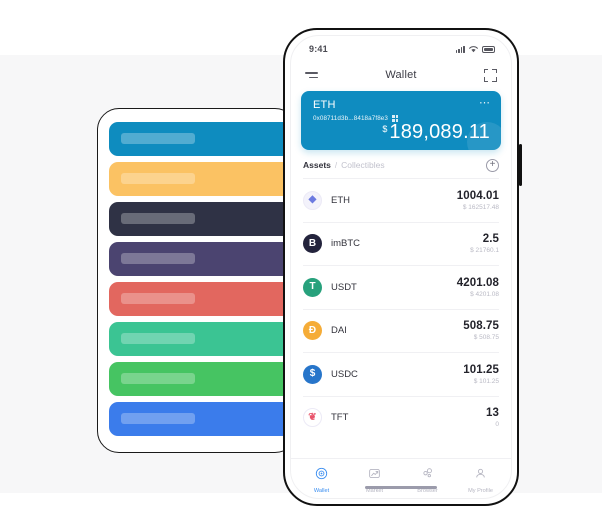 The image size is (602, 532). Describe the element at coordinates (312, 244) in the screenshot. I see `imbtc-coin-icon: B` at that location.